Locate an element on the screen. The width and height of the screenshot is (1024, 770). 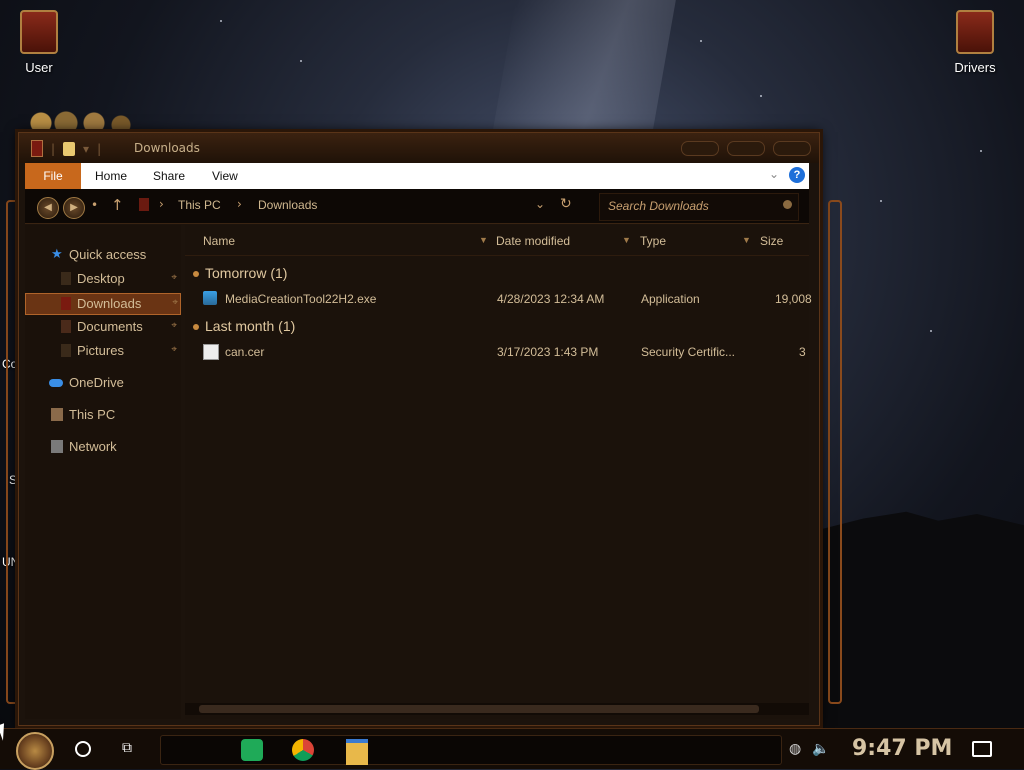
chrome-icon is located at coordinates (303, 750).